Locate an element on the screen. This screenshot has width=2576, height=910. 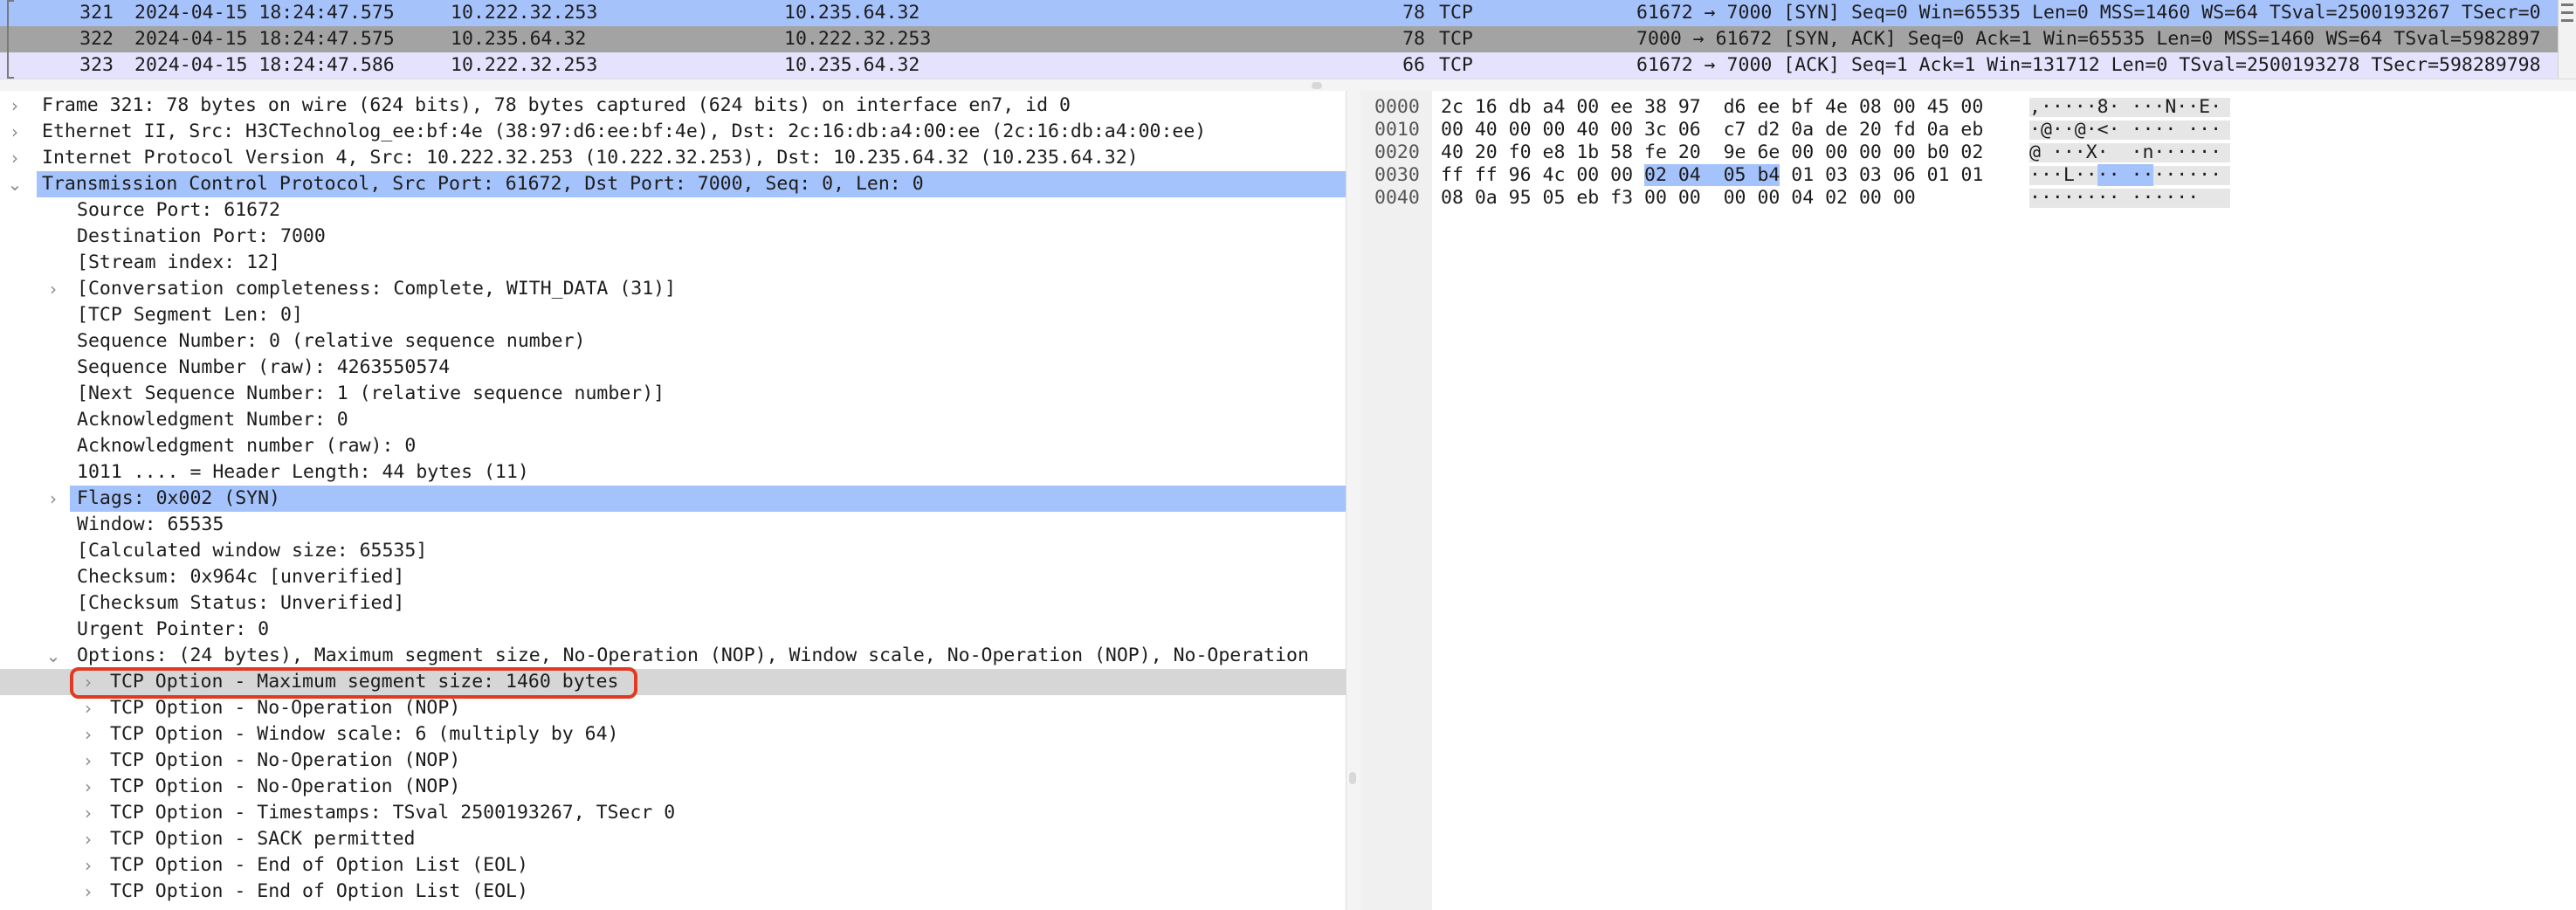
packet-list-scrollbar is located at coordinates (2567, 39).